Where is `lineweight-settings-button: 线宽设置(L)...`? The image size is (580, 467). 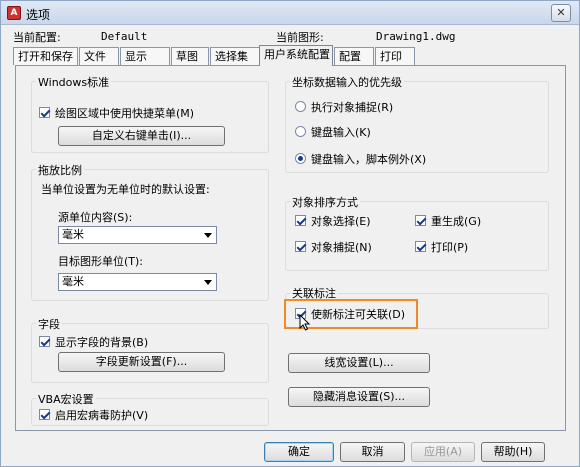
lineweight-settings-button: 线宽设置(L)... is located at coordinates (359, 363).